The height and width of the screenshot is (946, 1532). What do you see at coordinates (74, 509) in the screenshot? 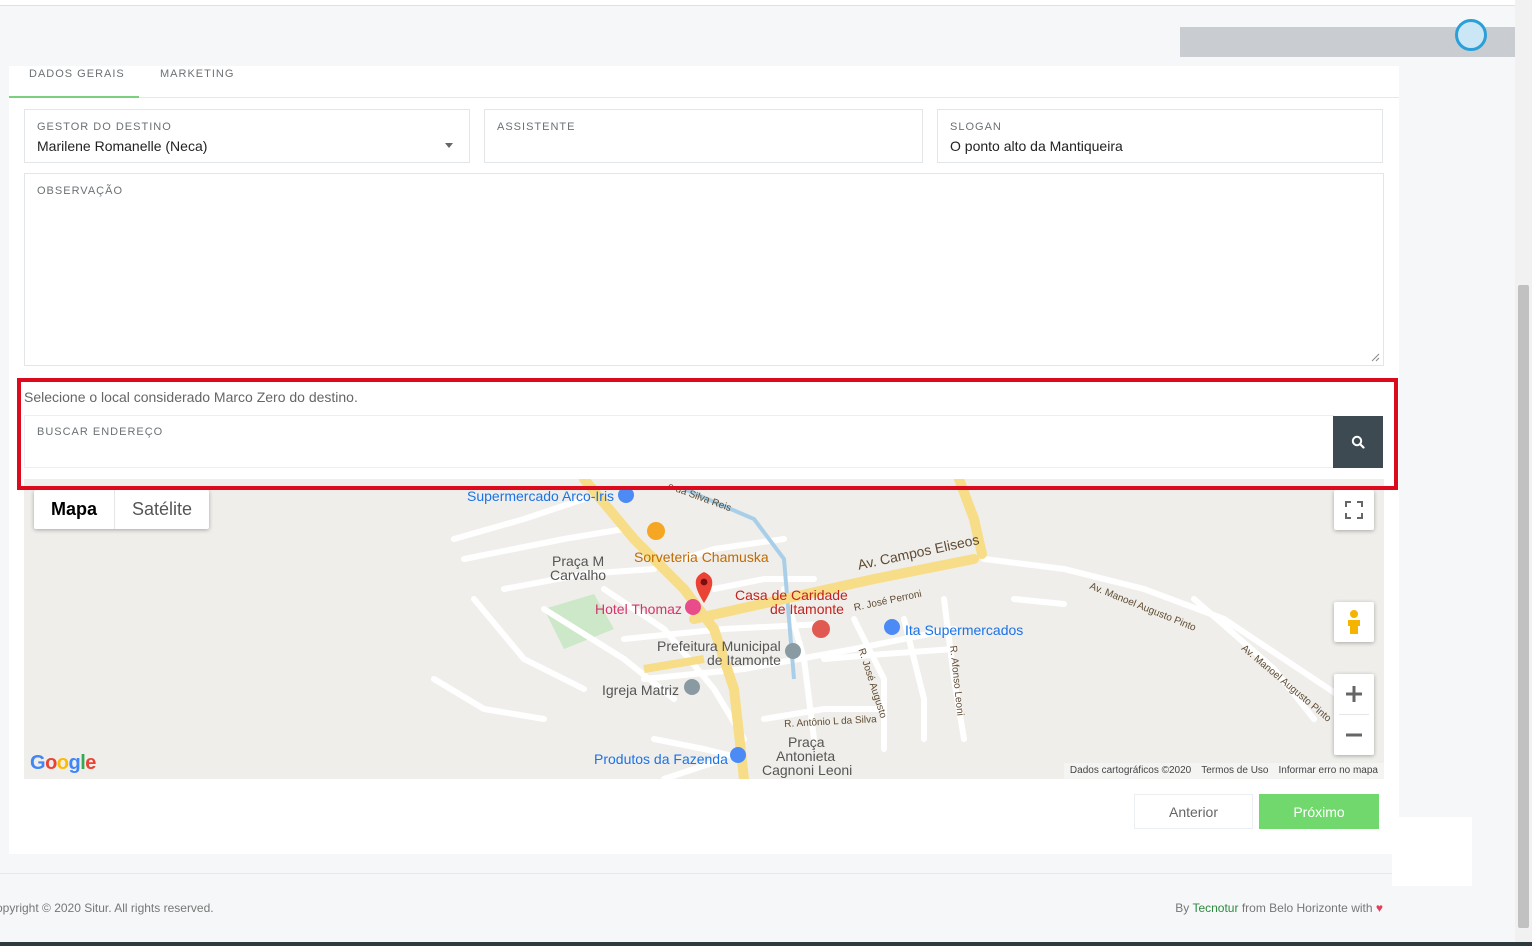
I see `map-type-map-button: Mapa` at bounding box center [74, 509].